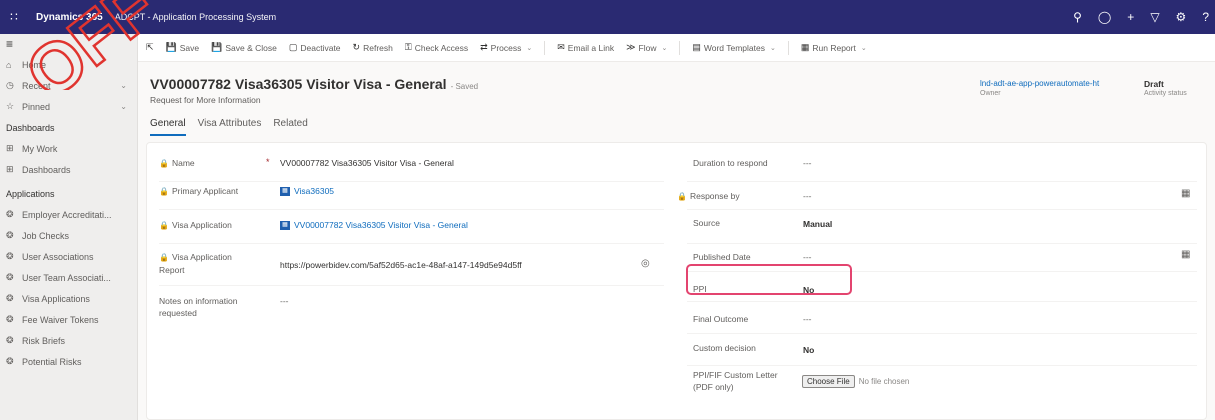 The height and width of the screenshot is (420, 1215). I want to click on final-outcome-value: ---, so click(807, 319).